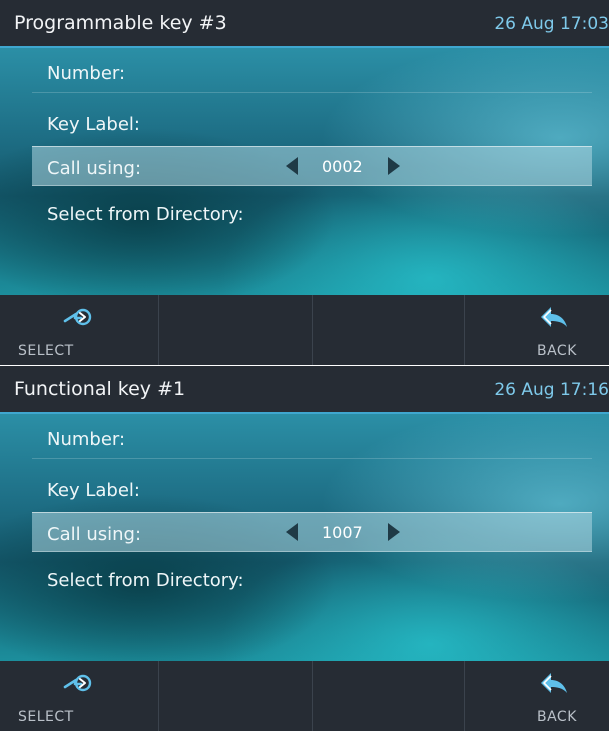  What do you see at coordinates (551, 24) in the screenshot?
I see `date-time: 26 Aug 17:03` at bounding box center [551, 24].